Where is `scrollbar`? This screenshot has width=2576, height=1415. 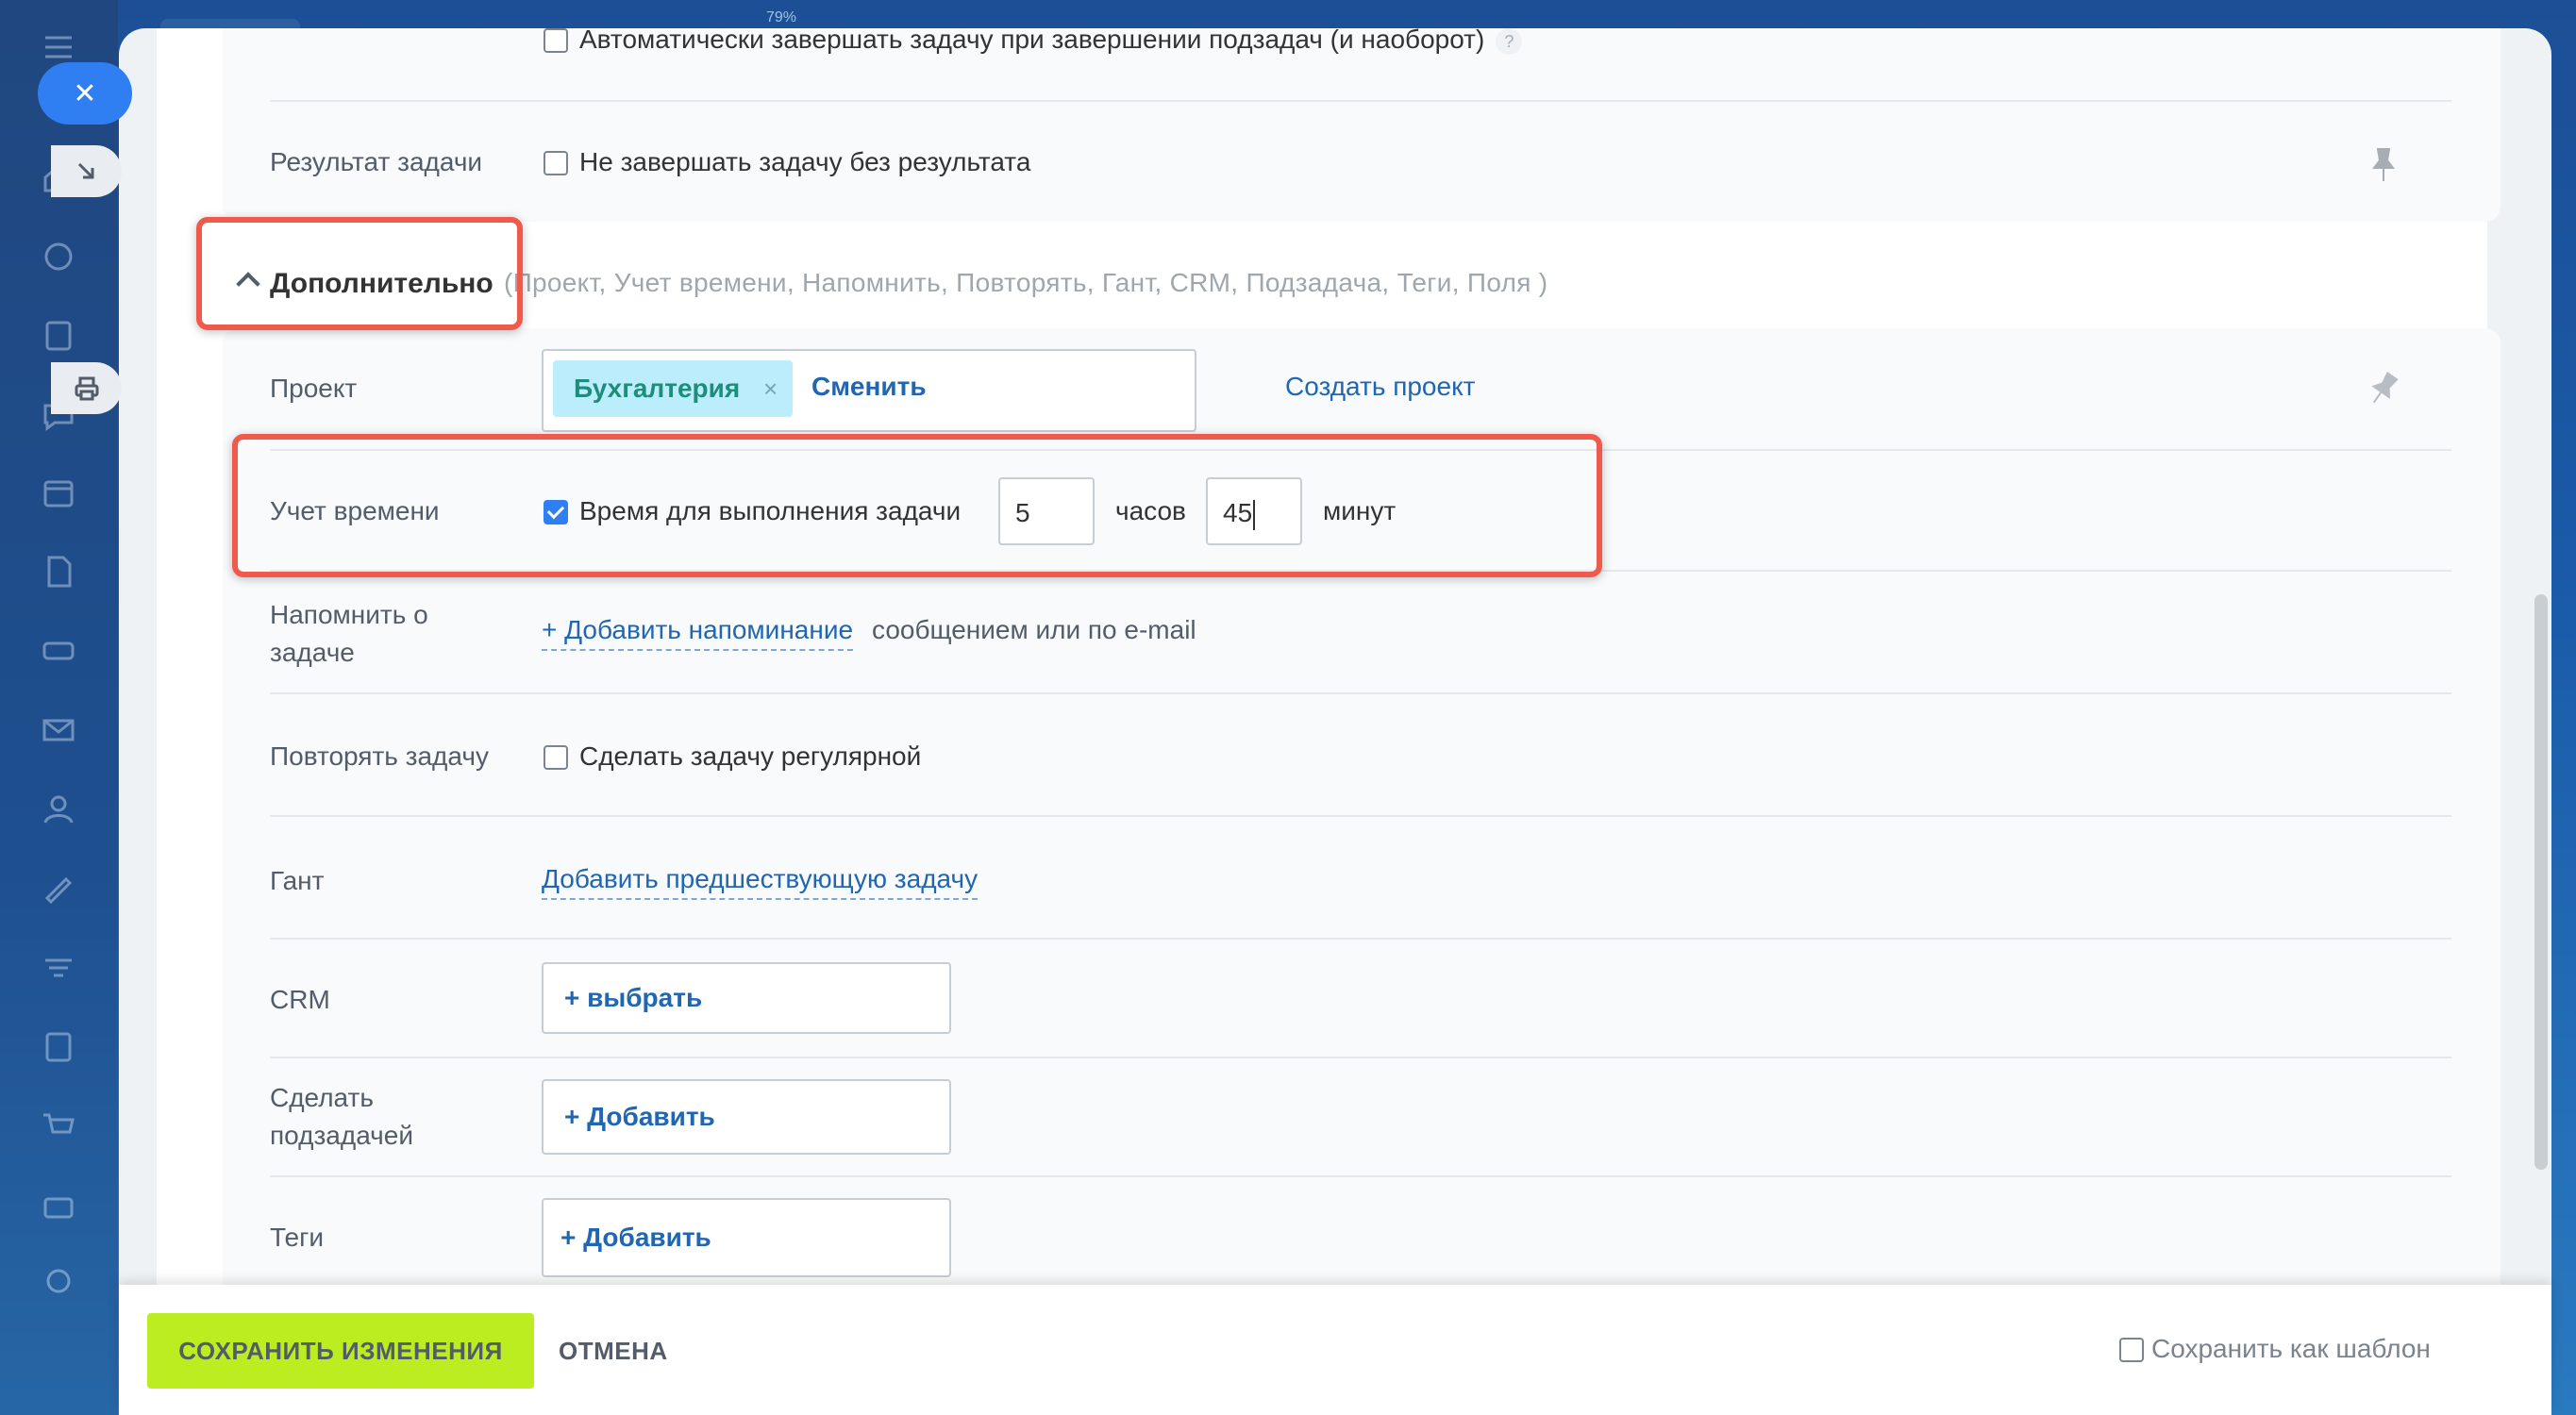
scrollbar is located at coordinates (2541, 882).